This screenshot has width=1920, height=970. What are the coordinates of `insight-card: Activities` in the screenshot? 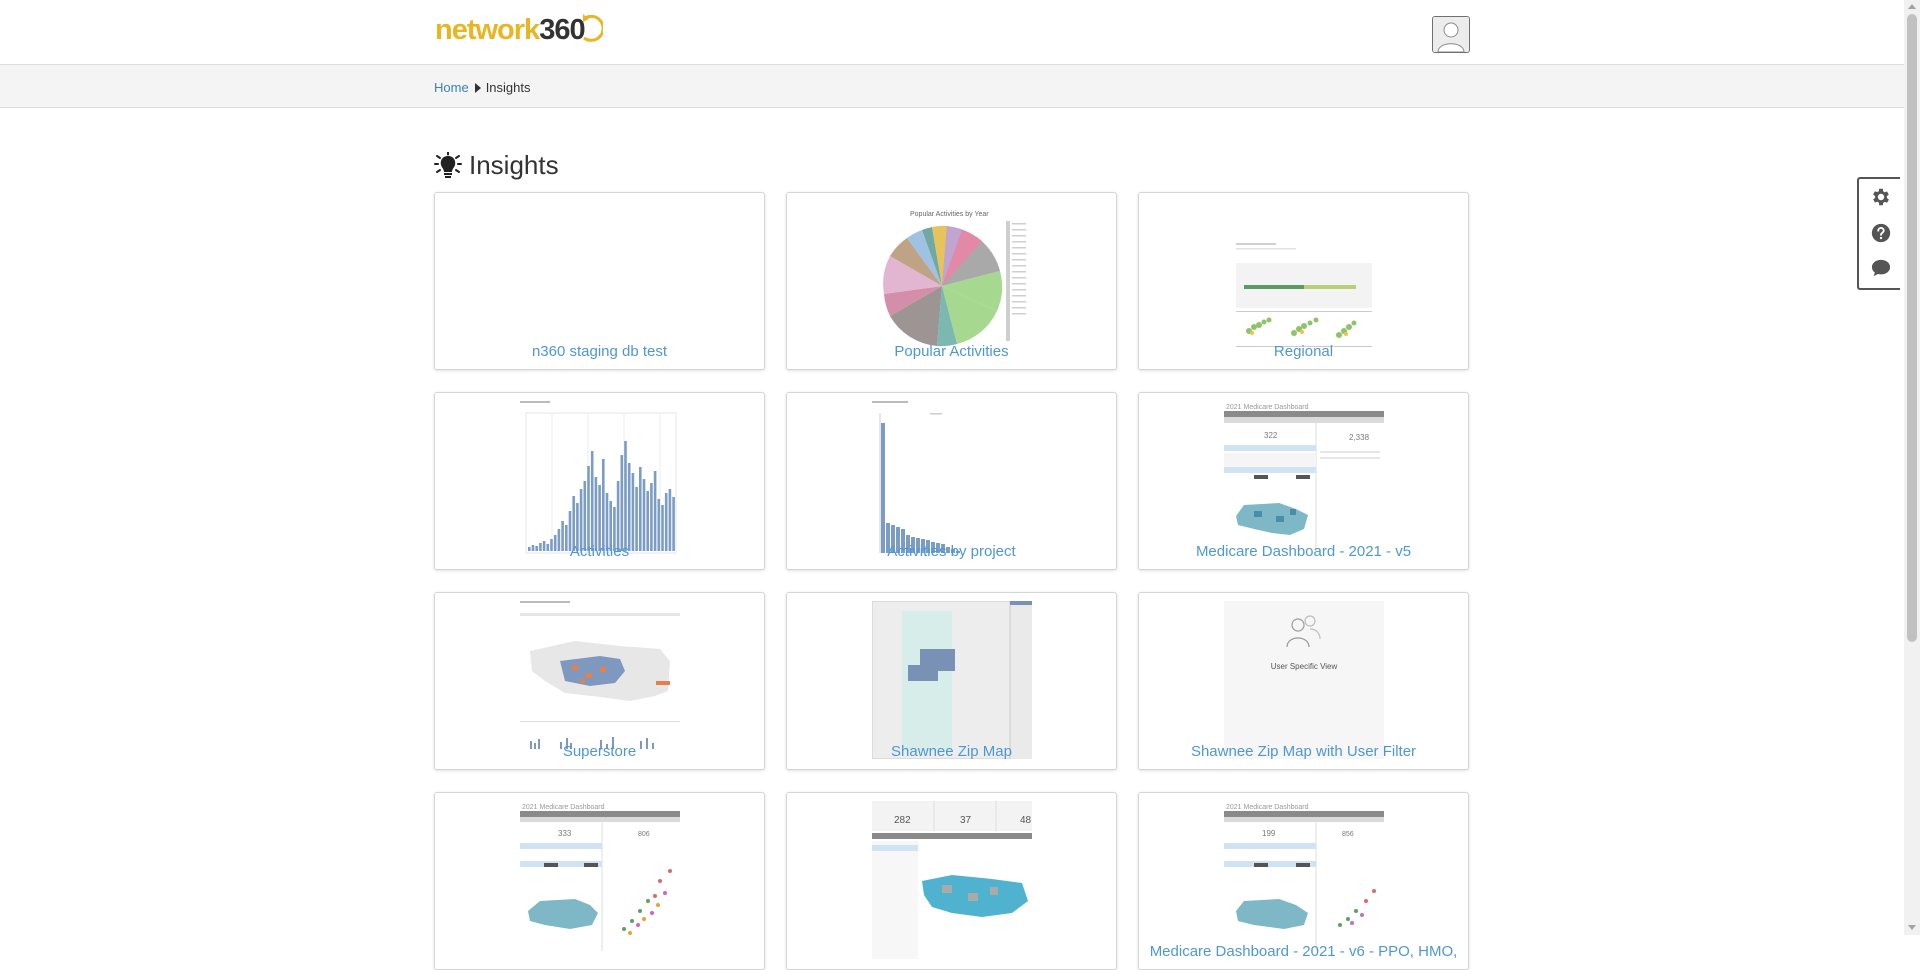 It's located at (599, 481).